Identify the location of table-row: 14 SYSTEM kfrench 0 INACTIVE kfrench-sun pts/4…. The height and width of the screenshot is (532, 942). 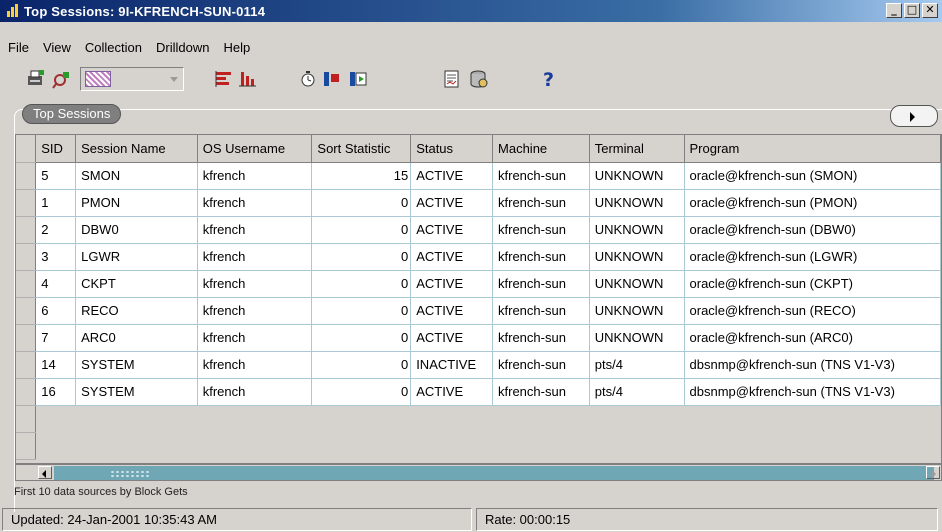
(478, 365).